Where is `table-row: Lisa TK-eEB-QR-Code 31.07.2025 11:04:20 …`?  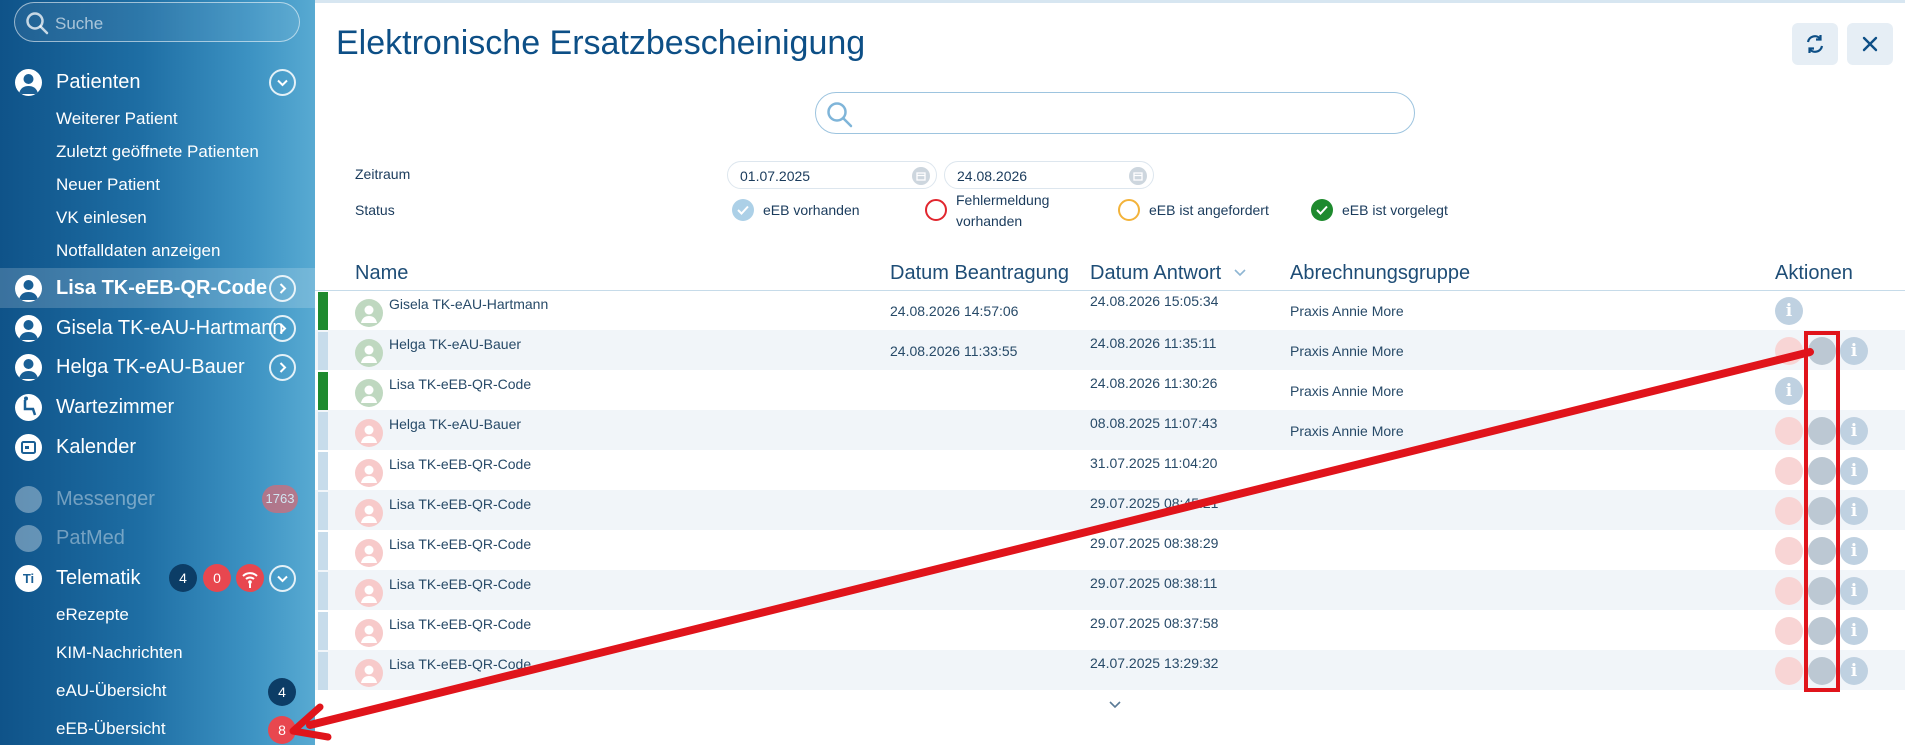 table-row: Lisa TK-eEB-QR-Code 31.07.2025 11:04:20 … is located at coordinates (1110, 470).